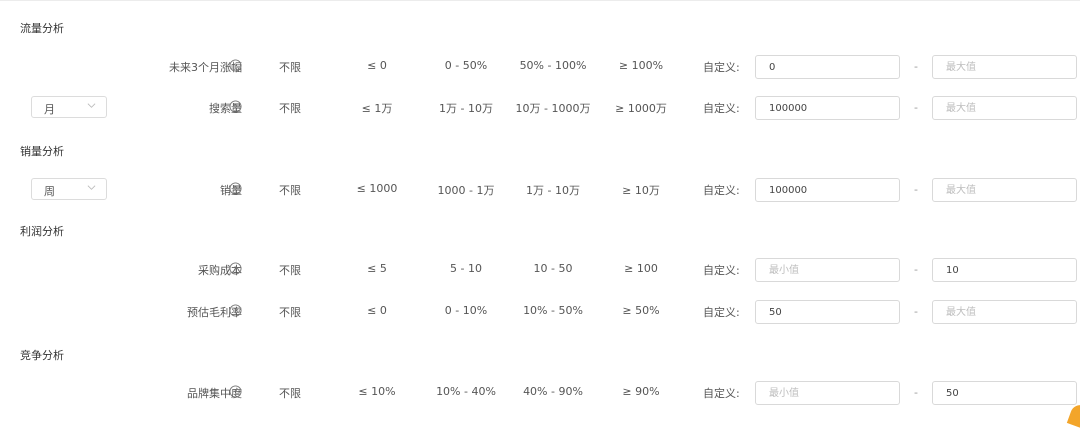  I want to click on top-divider, so click(540, 0).